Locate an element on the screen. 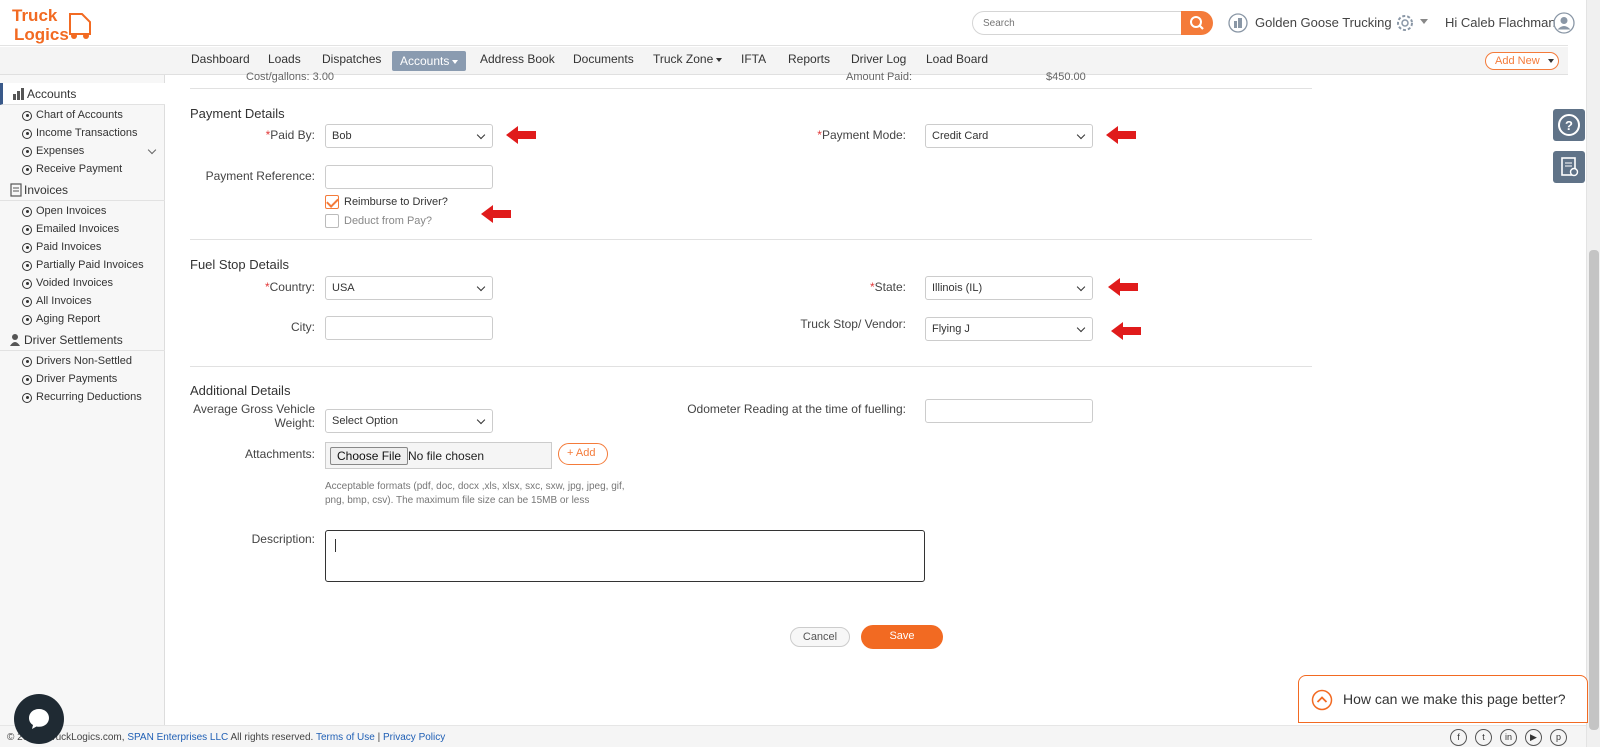 This screenshot has height=747, width=1600. search-button is located at coordinates (1197, 23).